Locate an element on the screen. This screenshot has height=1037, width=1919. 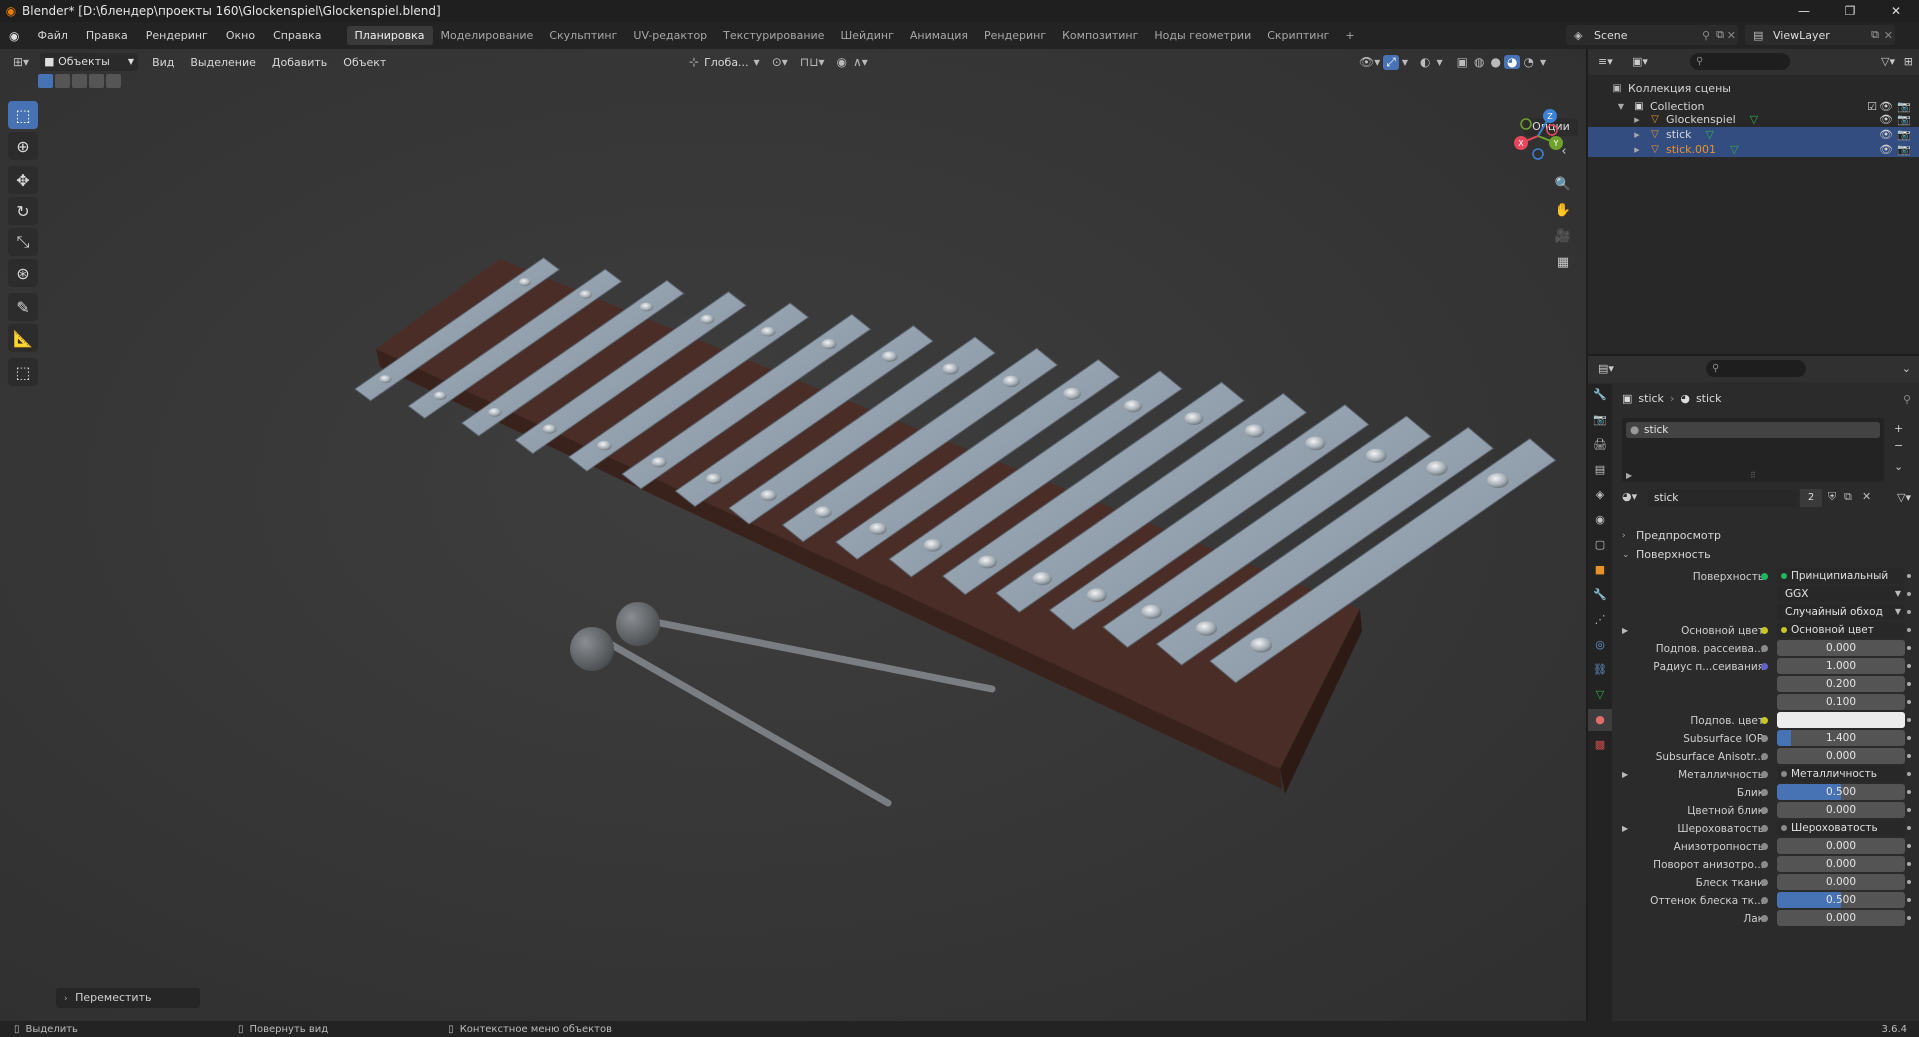
workspace-tab: Анимация is located at coordinates (939, 35).